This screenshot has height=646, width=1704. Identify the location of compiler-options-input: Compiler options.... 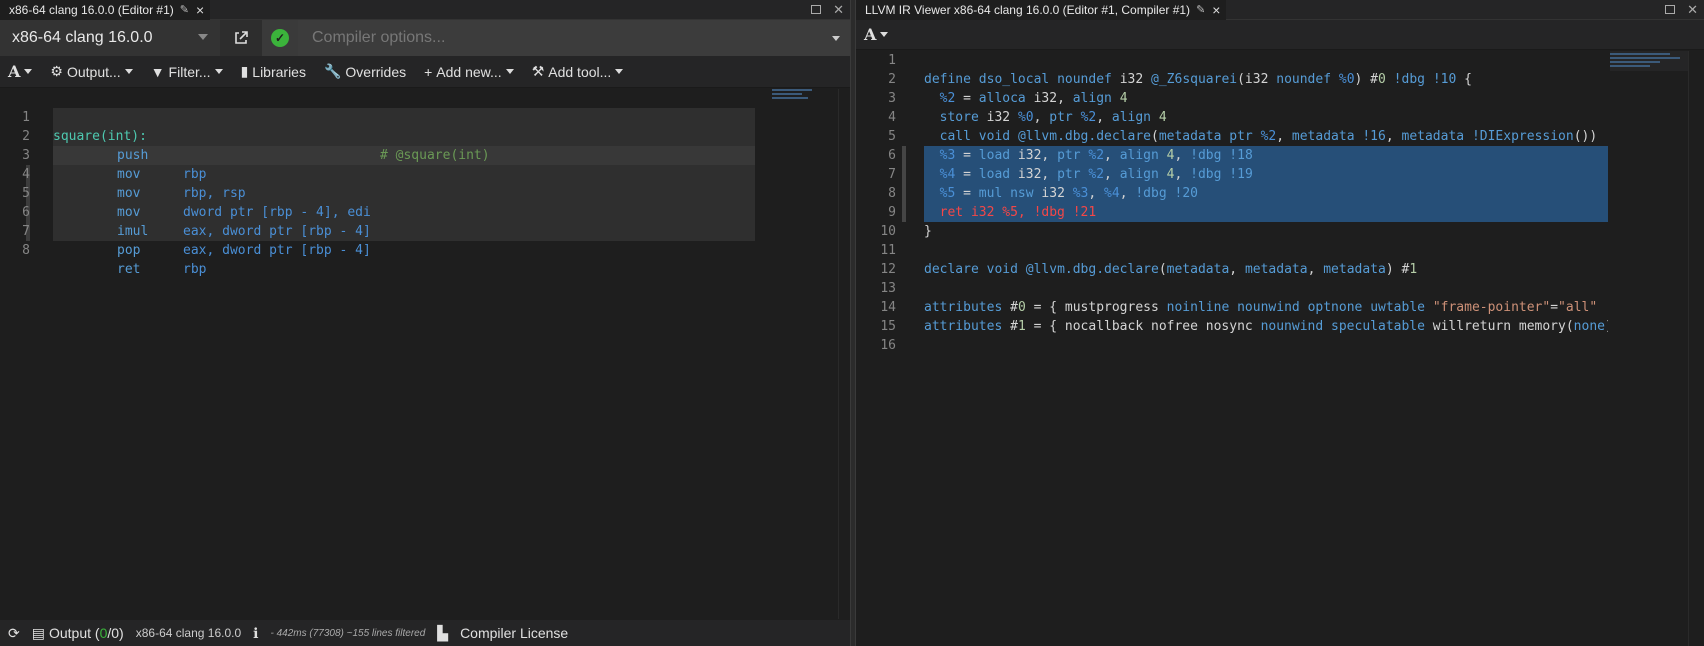
(574, 37).